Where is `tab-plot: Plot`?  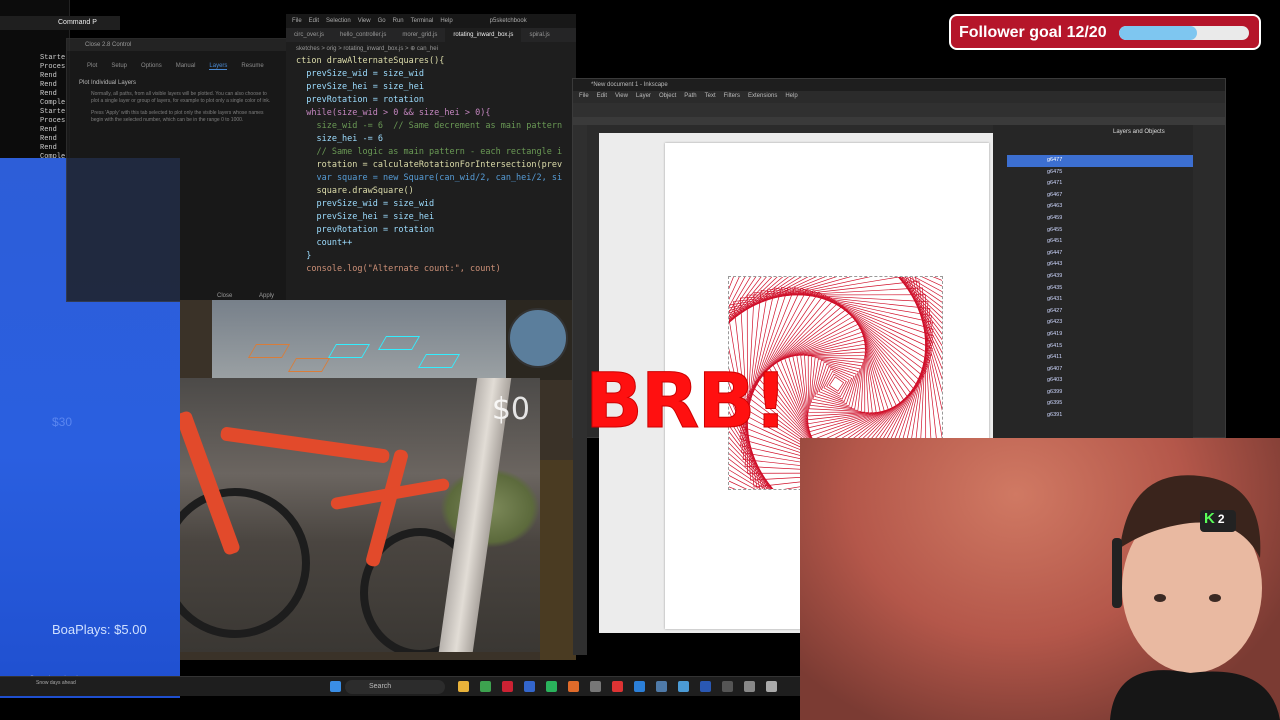
tab-plot: Plot is located at coordinates (92, 66).